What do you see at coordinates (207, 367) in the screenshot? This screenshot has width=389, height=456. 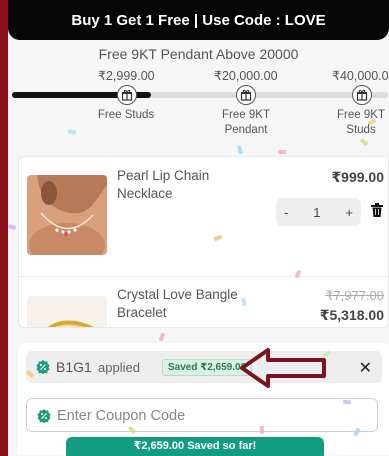 I see `saved-amount-badge: Saved ₹2,659.00` at bounding box center [207, 367].